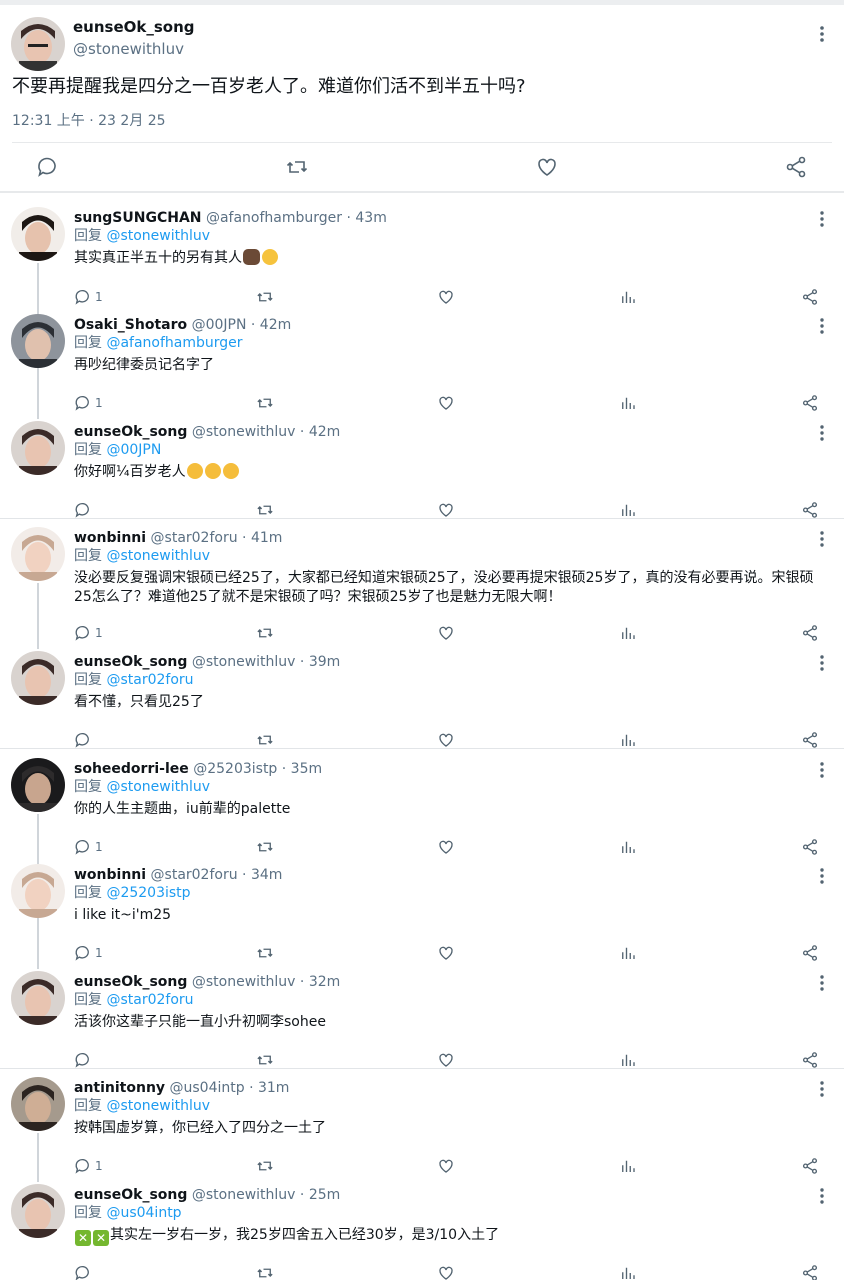  Describe the element at coordinates (148, 893) in the screenshot. I see `replying-to-handle: @25203istp` at that location.